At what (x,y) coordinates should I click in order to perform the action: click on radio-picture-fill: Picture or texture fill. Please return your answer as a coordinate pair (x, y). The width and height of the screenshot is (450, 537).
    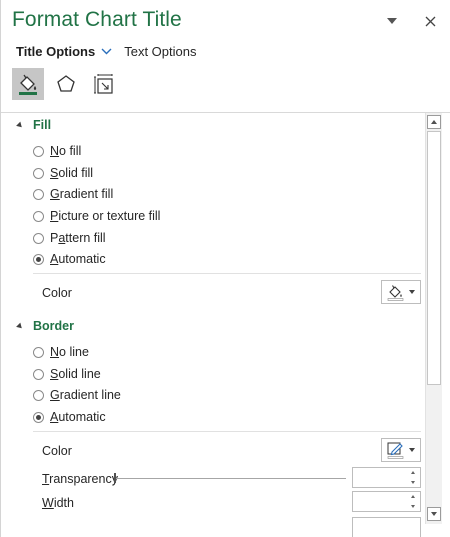
    Looking at the image, I should click on (96, 216).